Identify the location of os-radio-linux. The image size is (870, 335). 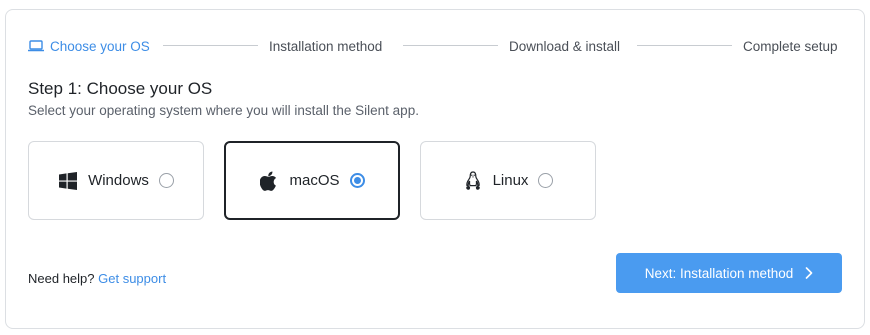
(546, 180).